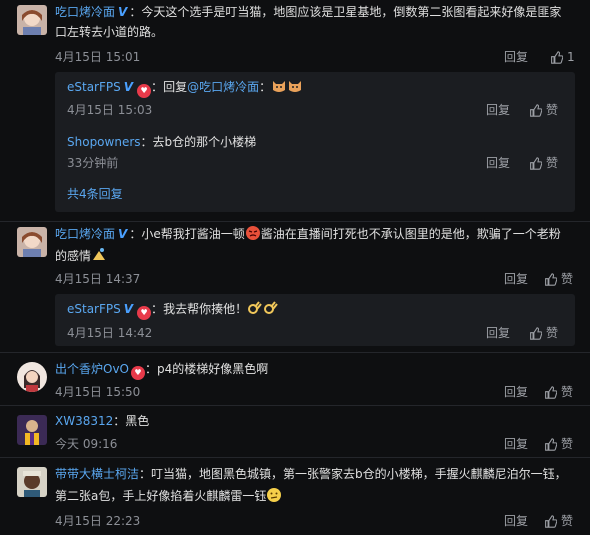  I want to click on comment-time: 今天 09:16, so click(86, 444).